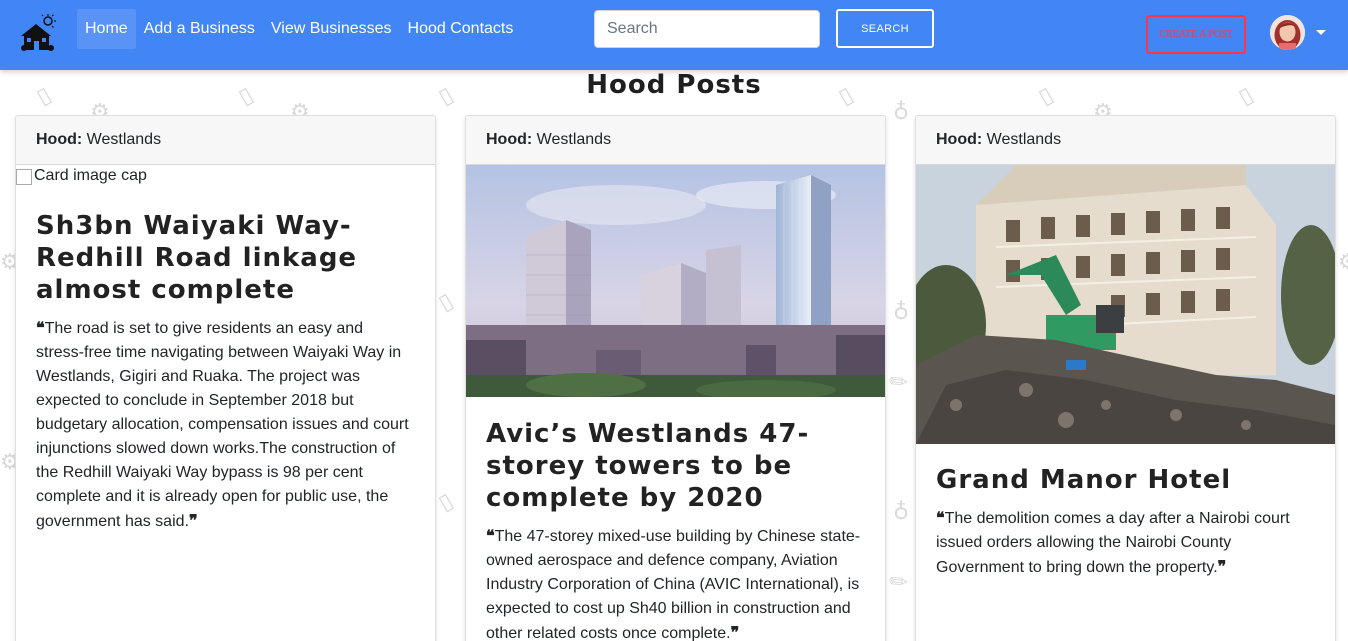  I want to click on card-image-alt: Card image cap, so click(90, 175).